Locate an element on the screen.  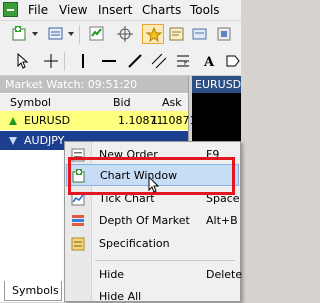
favorites-button is located at coordinates (153, 34).